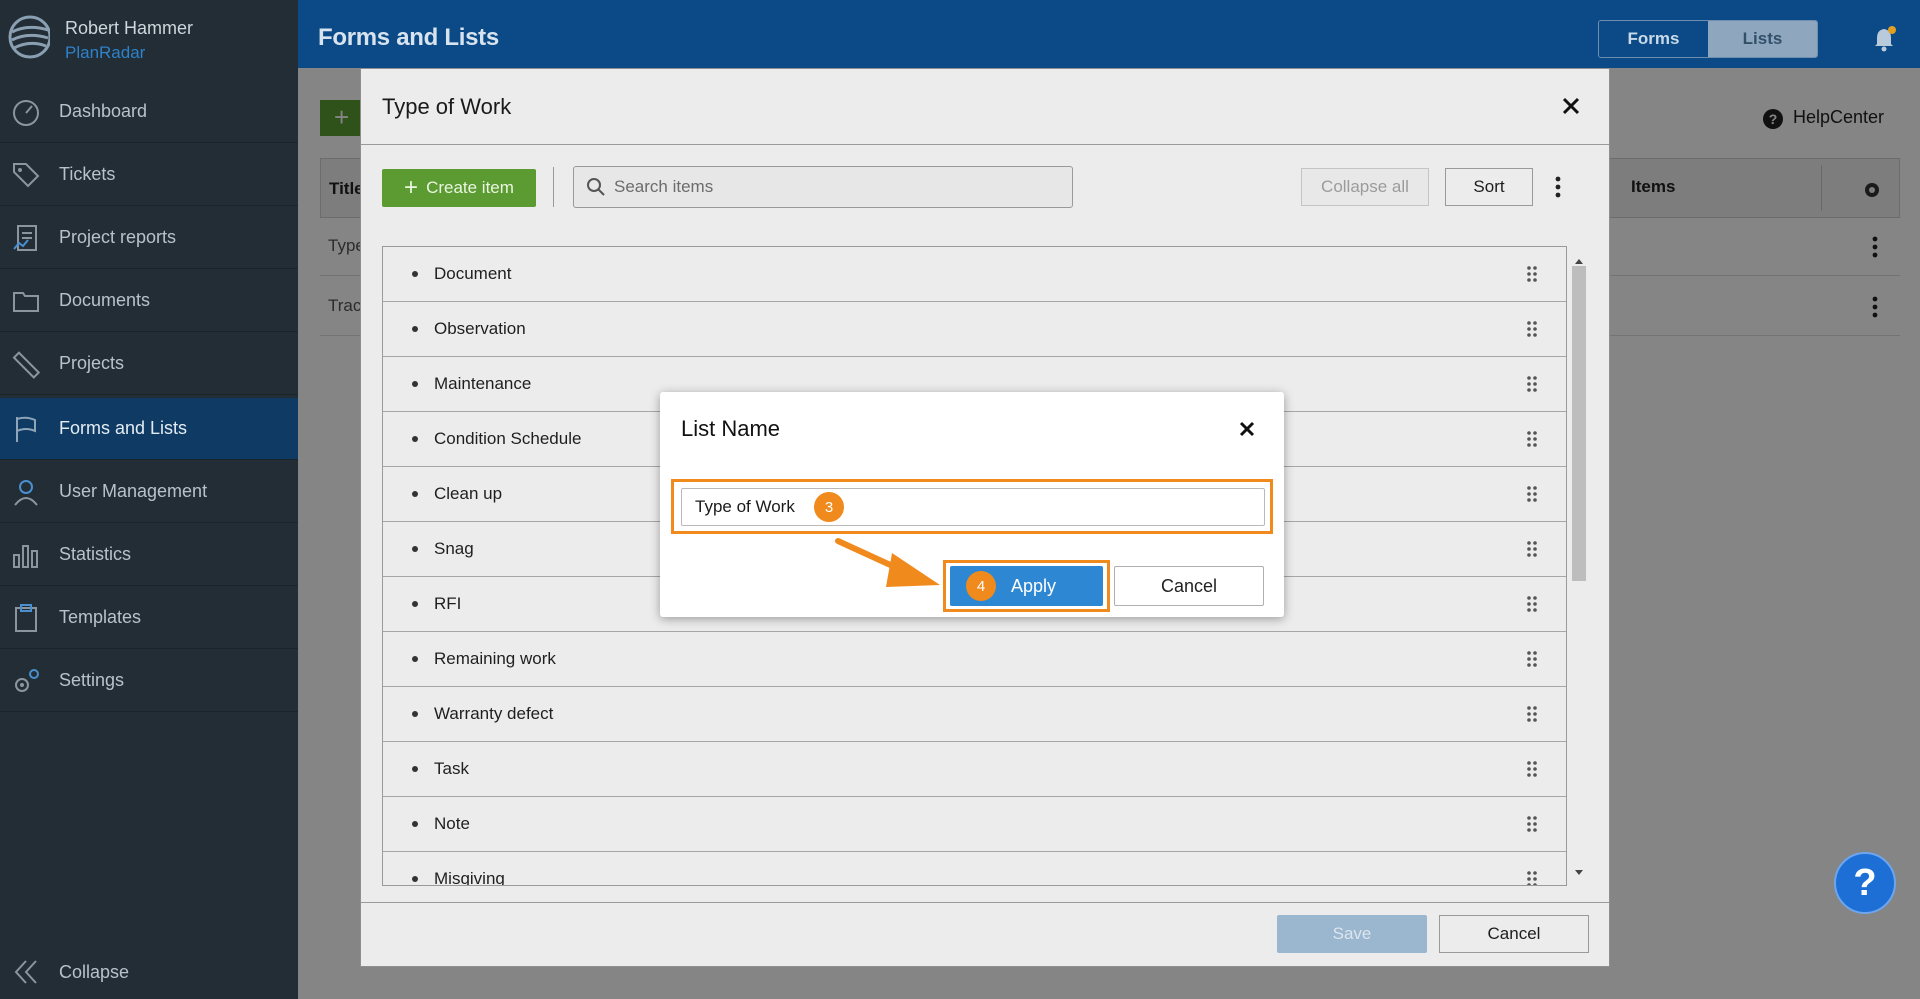  What do you see at coordinates (974, 274) in the screenshot?
I see `list-item: Document` at bounding box center [974, 274].